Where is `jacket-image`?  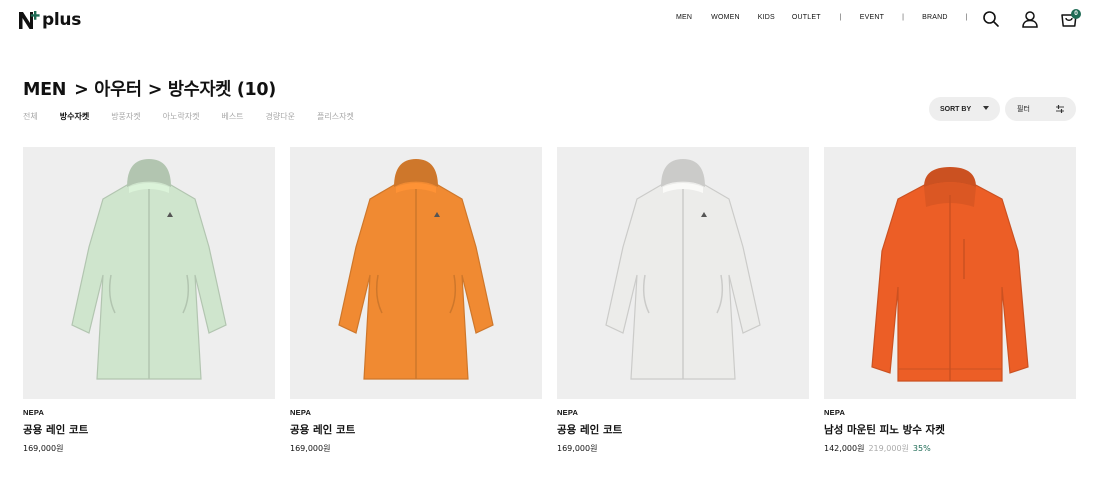 jacket-image is located at coordinates (950, 274).